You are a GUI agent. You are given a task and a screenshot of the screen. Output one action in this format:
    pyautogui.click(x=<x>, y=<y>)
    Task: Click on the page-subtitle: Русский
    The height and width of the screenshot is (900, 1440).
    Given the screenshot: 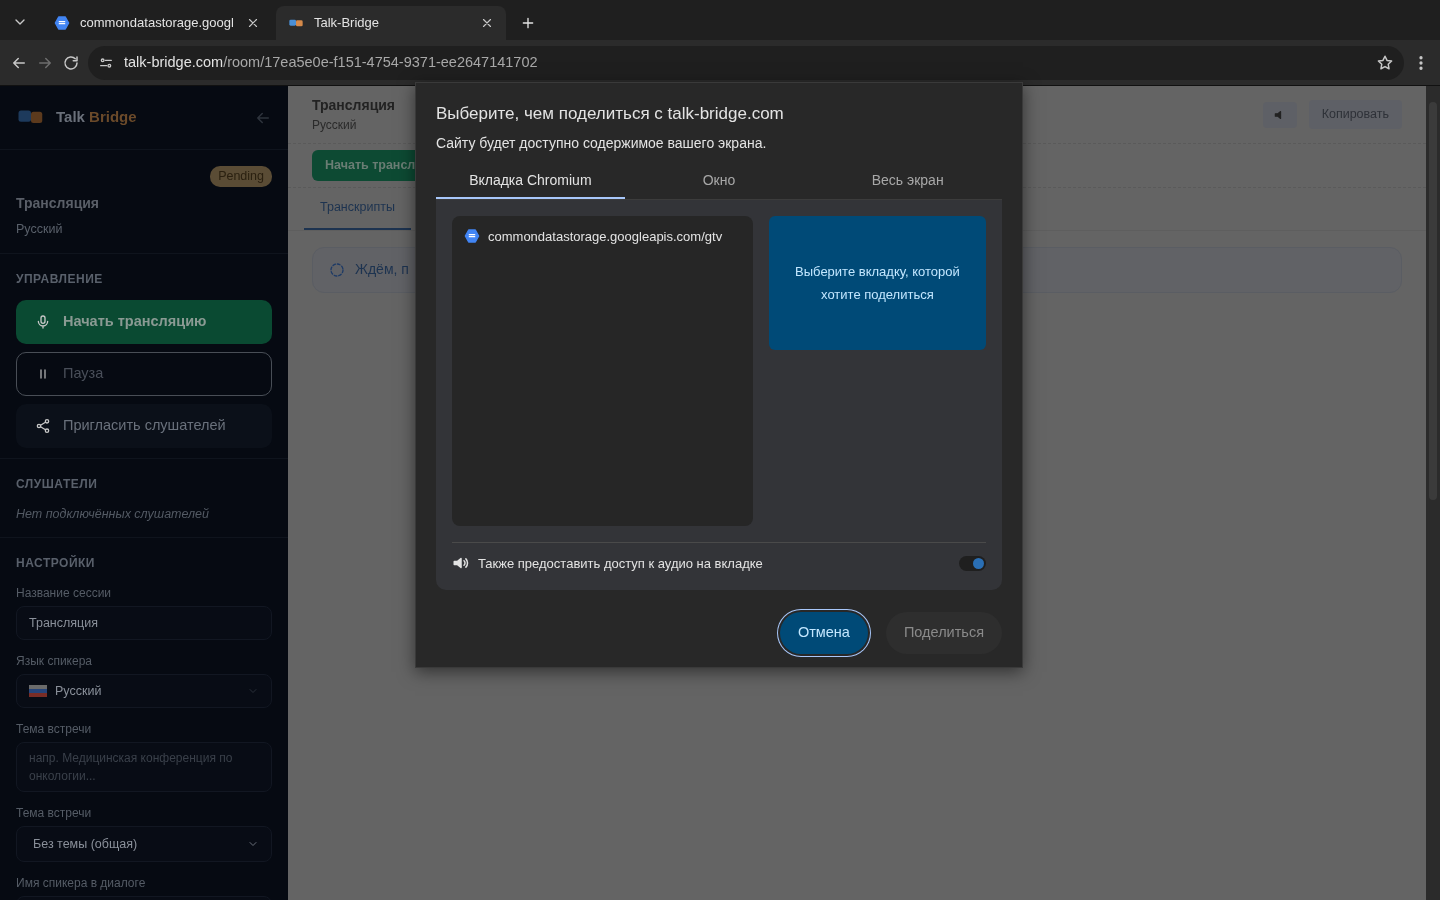 What is the action you would take?
    pyautogui.click(x=335, y=125)
    